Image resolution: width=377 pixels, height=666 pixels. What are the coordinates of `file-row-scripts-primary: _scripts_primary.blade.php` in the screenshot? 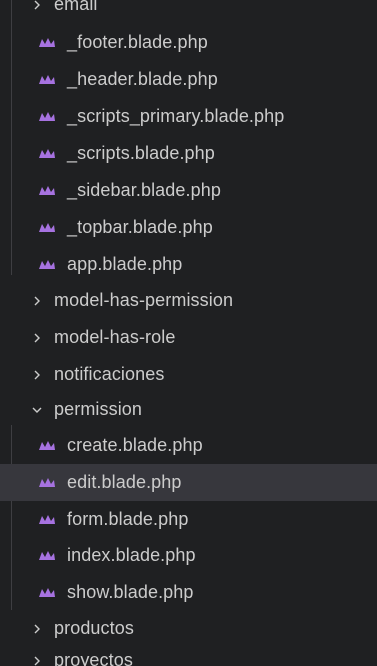 It's located at (188, 116).